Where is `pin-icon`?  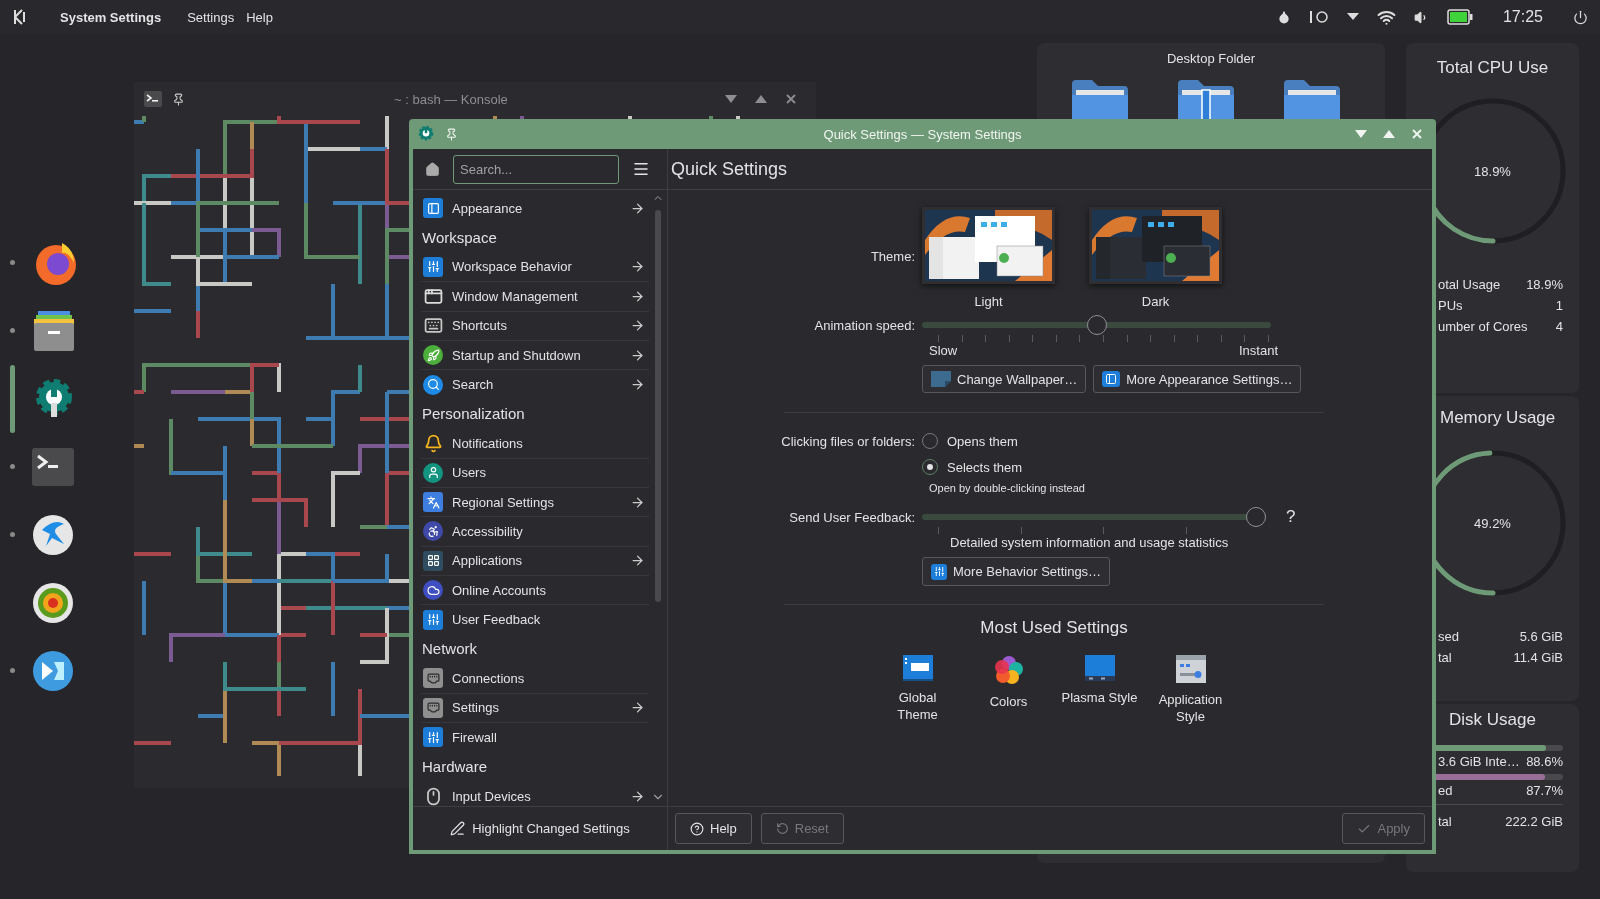 pin-icon is located at coordinates (178, 99).